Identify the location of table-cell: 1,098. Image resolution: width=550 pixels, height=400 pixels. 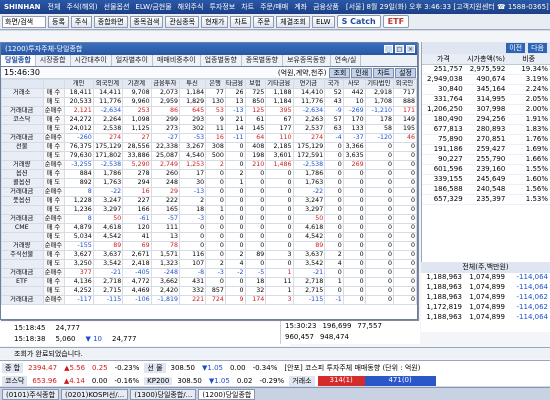
(137, 120).